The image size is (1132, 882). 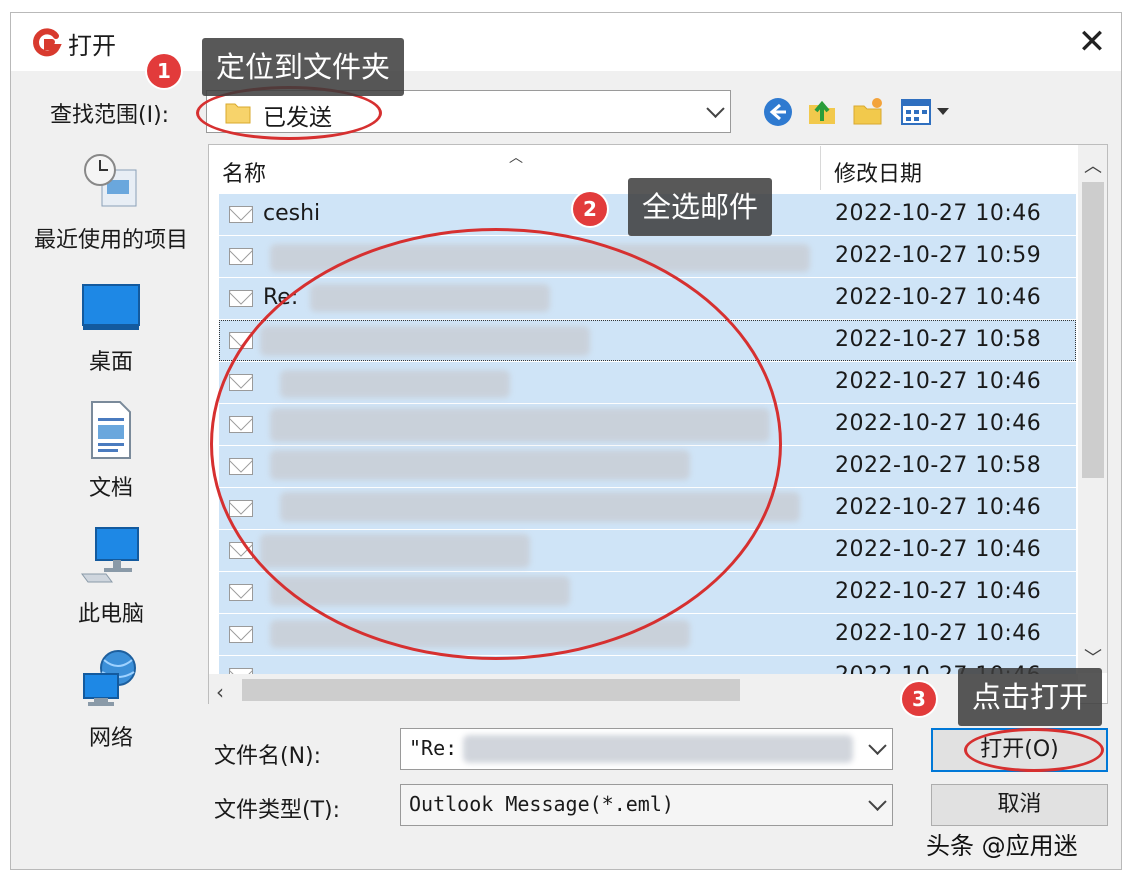 I want to click on place-label: 最近使用的项目, so click(x=110, y=240).